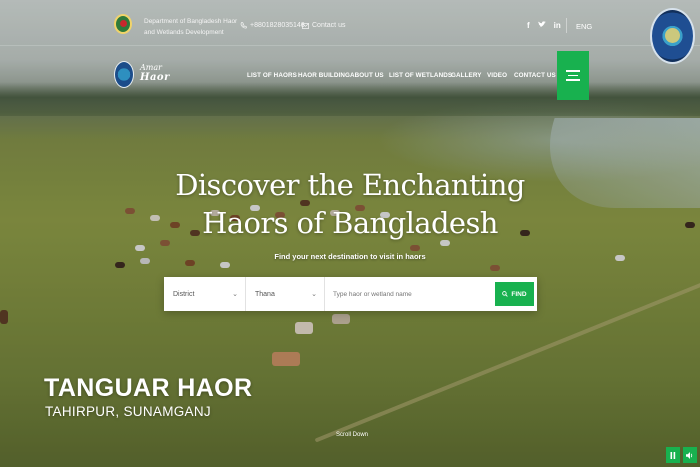 The image size is (700, 467). Describe the element at coordinates (420, 75) in the screenshot. I see `nav-list-of-wetlands: LIST OF WETLANDS` at that location.